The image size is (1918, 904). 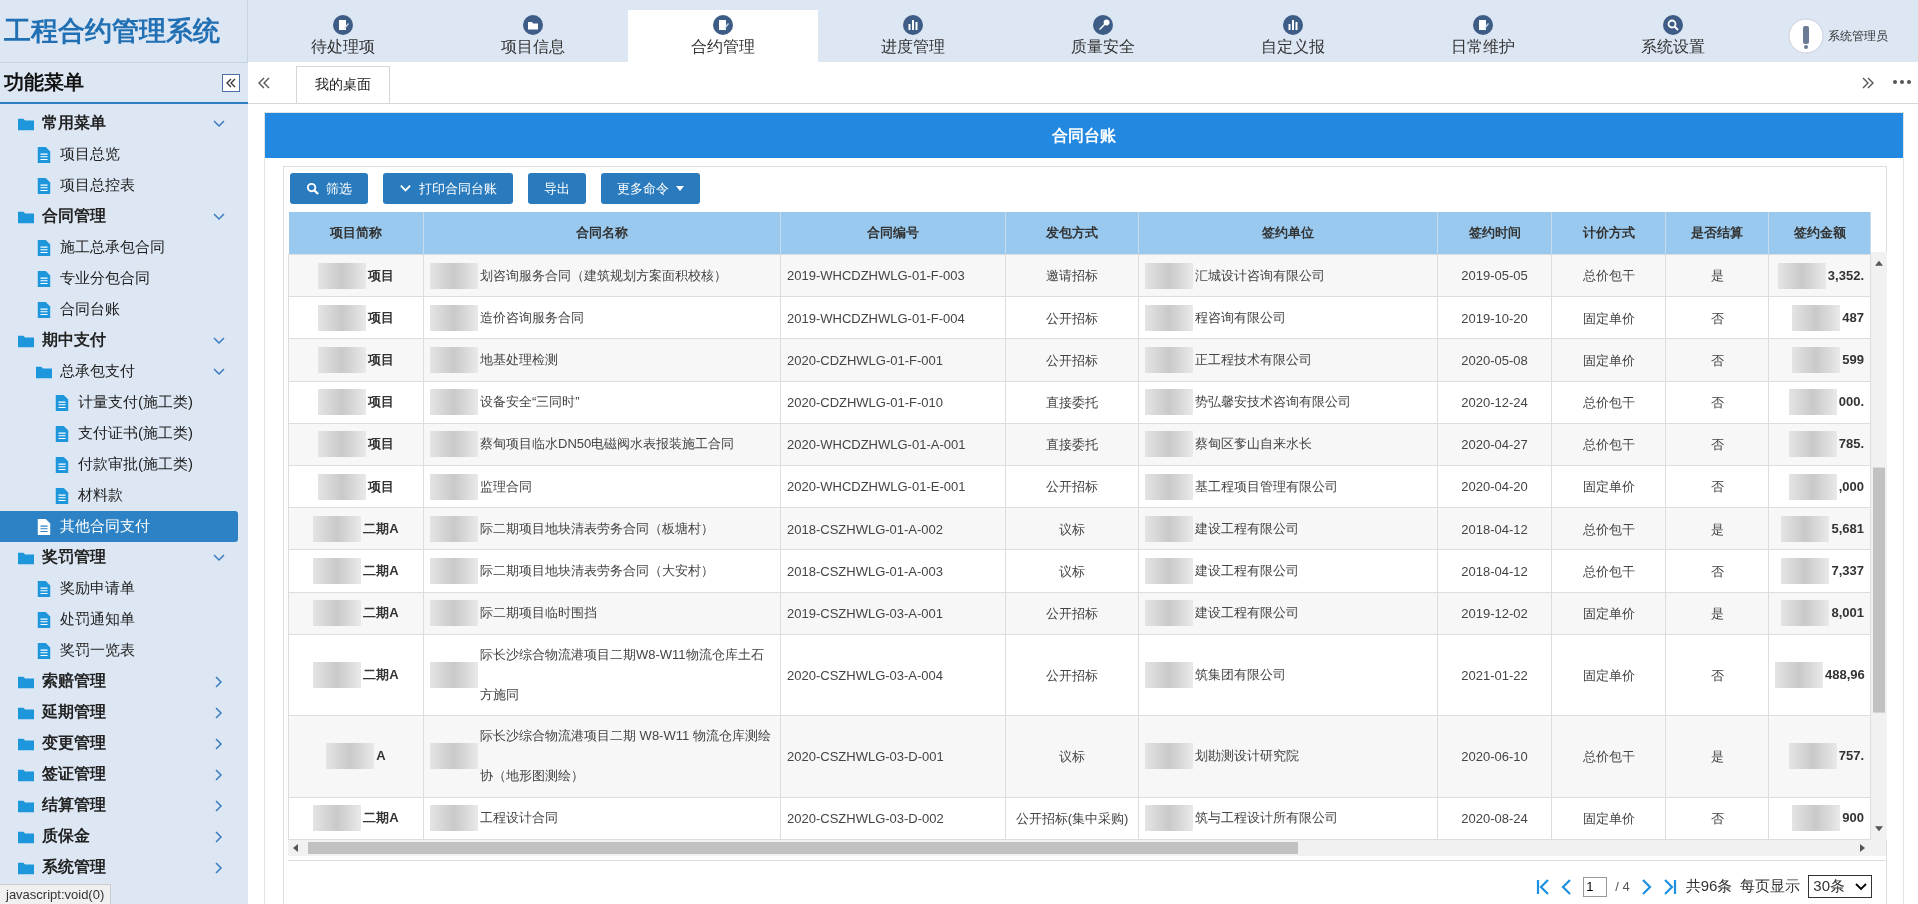 What do you see at coordinates (876, 444) in the screenshot?
I see `table-cell: 2020-WHCDZHWLG-01-A-001` at bounding box center [876, 444].